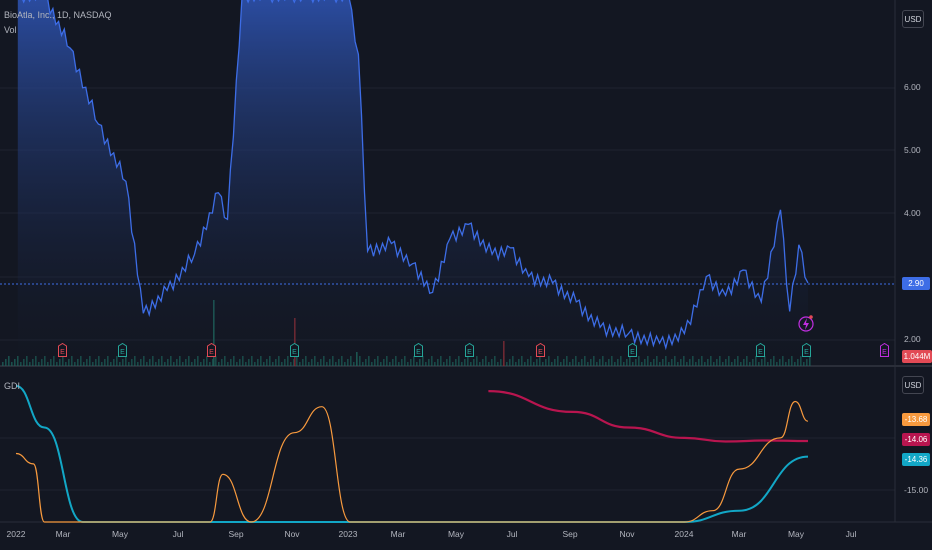 This screenshot has height=550, width=932. Describe the element at coordinates (12, 386) in the screenshot. I see `gdi-legend: GDI` at that location.